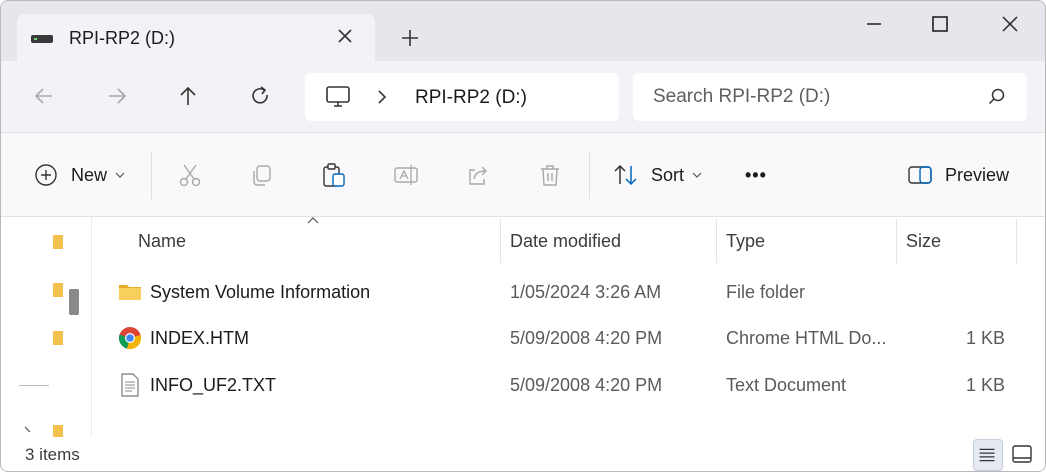 Image resolution: width=1046 pixels, height=472 pixels. What do you see at coordinates (28, 431) in the screenshot?
I see `chevron-right-icon` at bounding box center [28, 431].